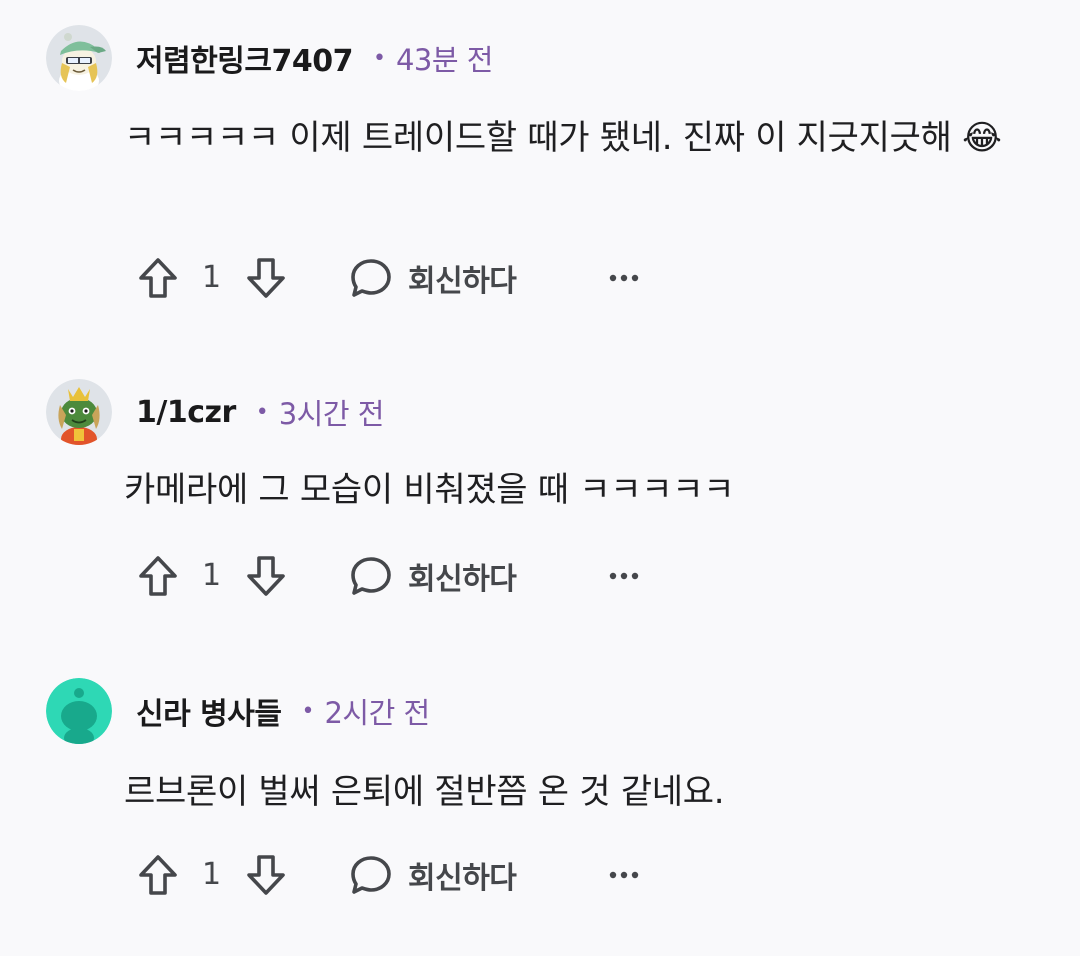  What do you see at coordinates (377, 711) in the screenshot?
I see `comment-timestamp: 2시간 전` at bounding box center [377, 711].